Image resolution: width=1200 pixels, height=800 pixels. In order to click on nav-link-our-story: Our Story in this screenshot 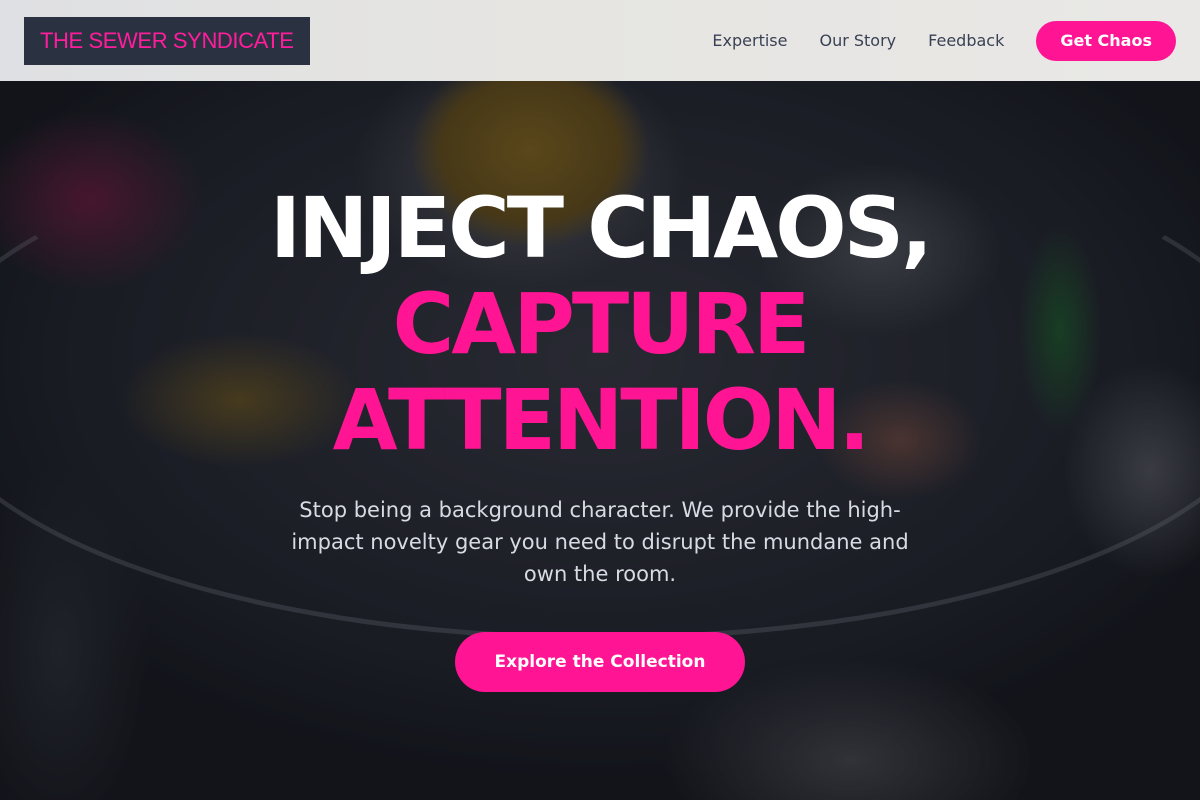, I will do `click(857, 40)`.